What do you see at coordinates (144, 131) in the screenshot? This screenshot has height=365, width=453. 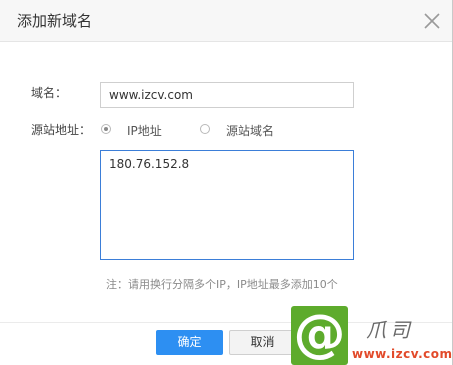 I see `radio-ip-label: IP地址` at bounding box center [144, 131].